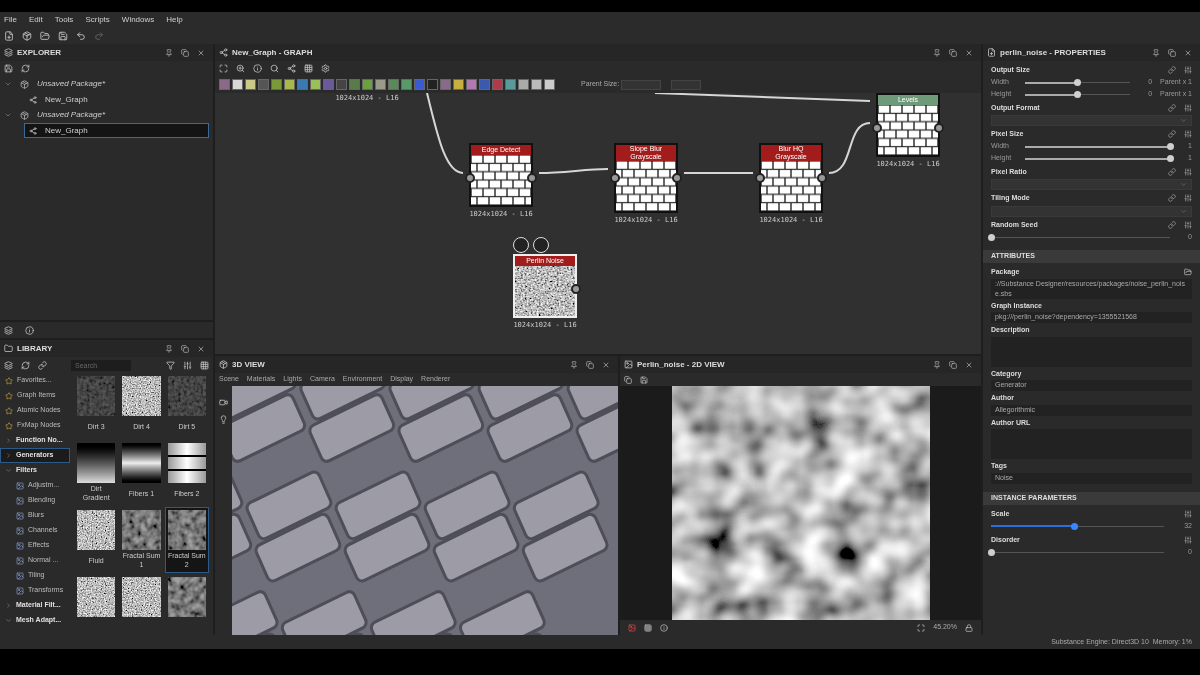 This screenshot has height=675, width=1200. Describe the element at coordinates (921, 627) in the screenshot. I see `fit-icon` at that location.